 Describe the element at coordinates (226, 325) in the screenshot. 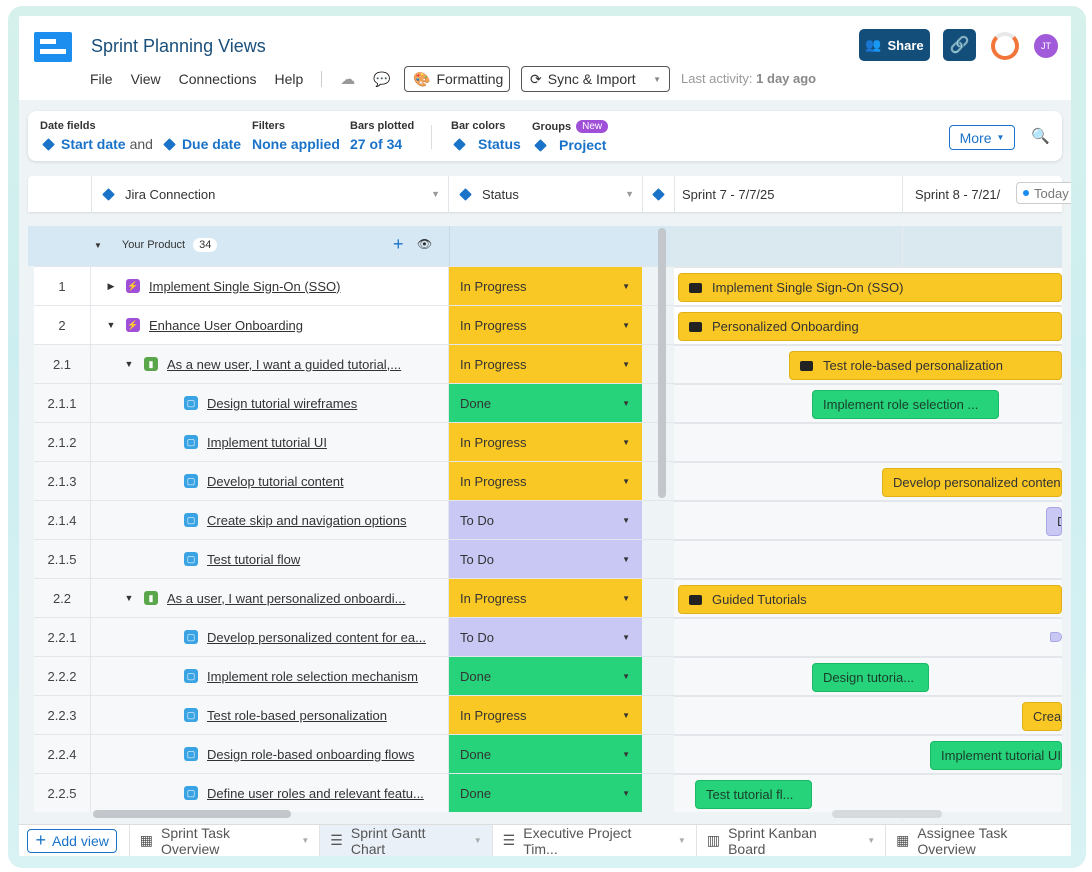

I see `issue-link: Enhance User Onboarding` at that location.